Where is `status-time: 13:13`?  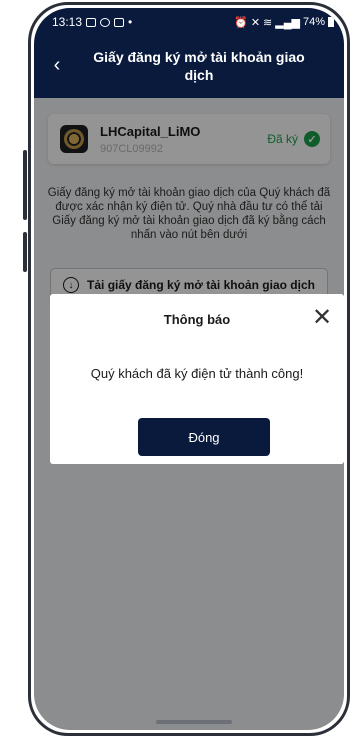
status-time: 13:13 is located at coordinates (67, 22).